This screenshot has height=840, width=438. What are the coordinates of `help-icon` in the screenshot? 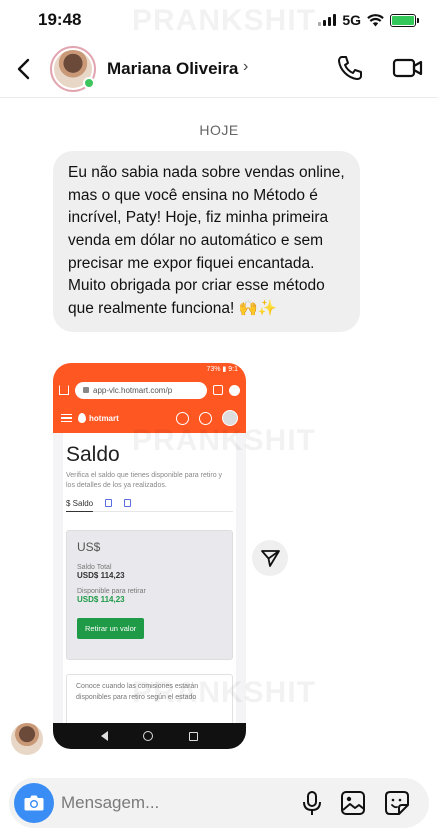 It's located at (182, 418).